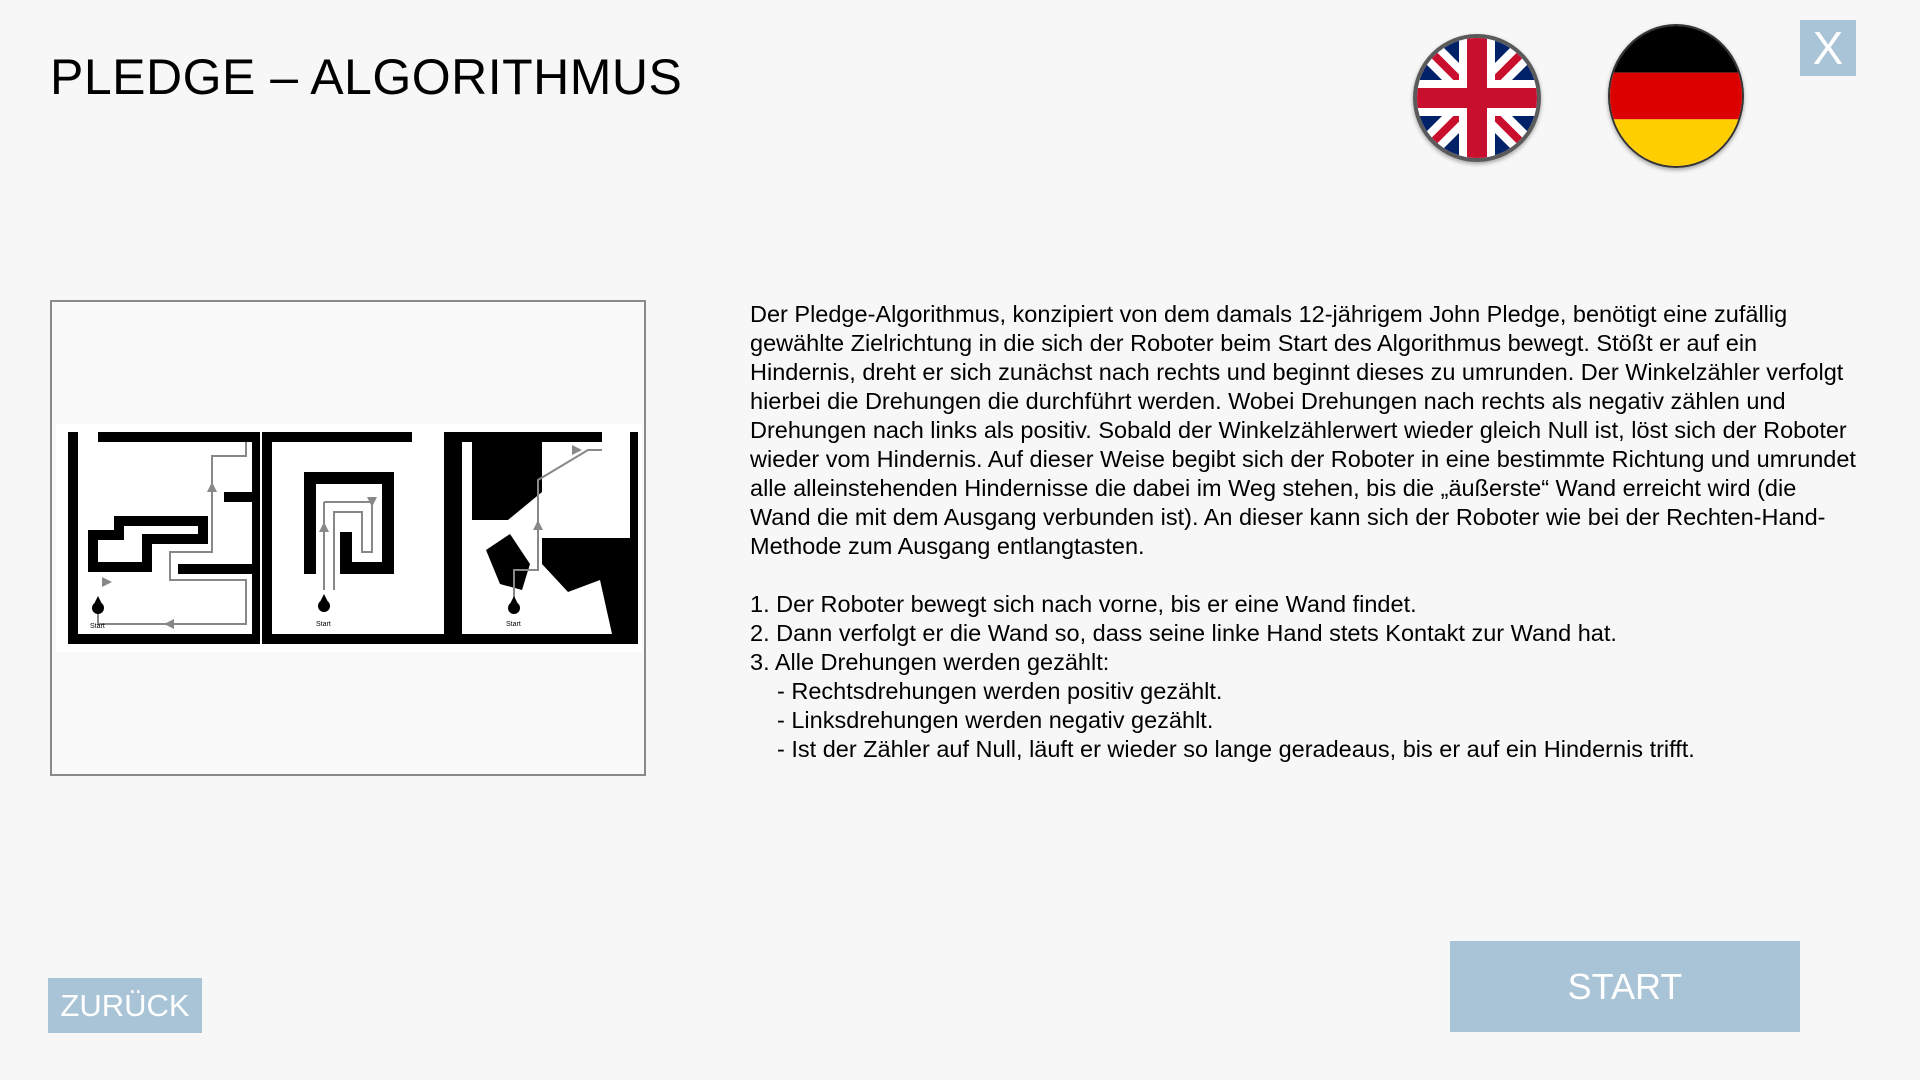 This screenshot has height=1080, width=1920. What do you see at coordinates (995, 720) in the screenshot?
I see `substep-2: - Linksdrehungen werden negativ gezählt.` at bounding box center [995, 720].